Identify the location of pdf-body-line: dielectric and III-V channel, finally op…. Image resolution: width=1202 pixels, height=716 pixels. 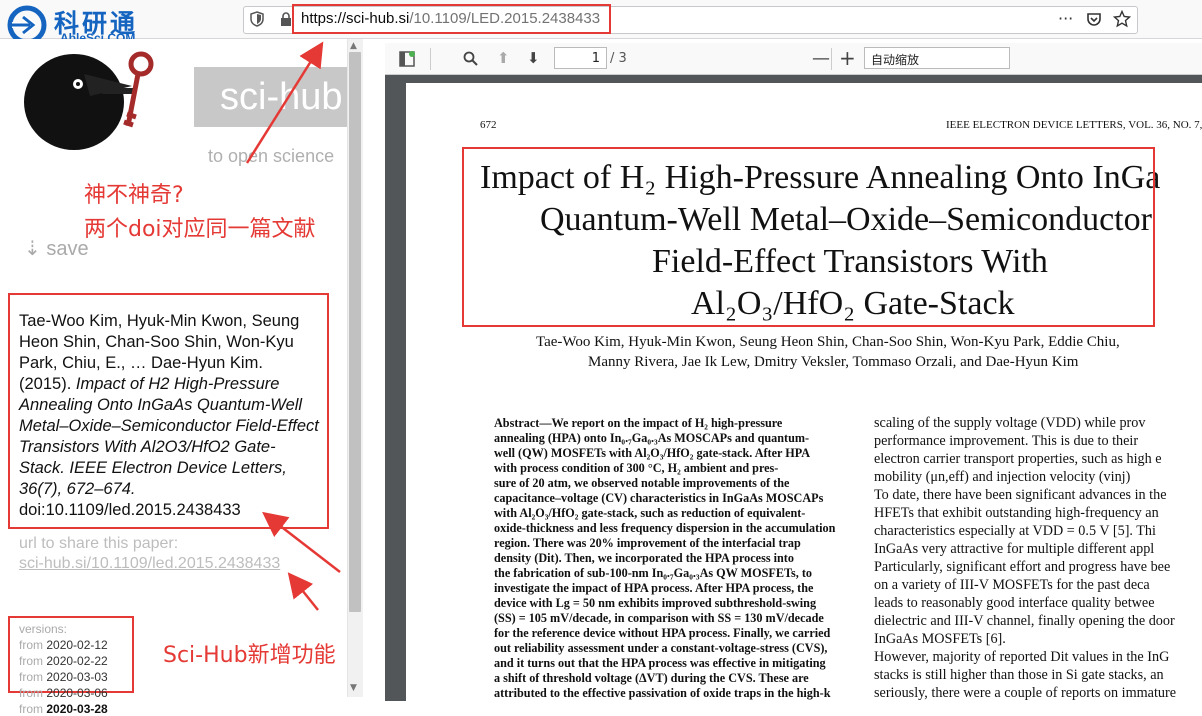
(1024, 621).